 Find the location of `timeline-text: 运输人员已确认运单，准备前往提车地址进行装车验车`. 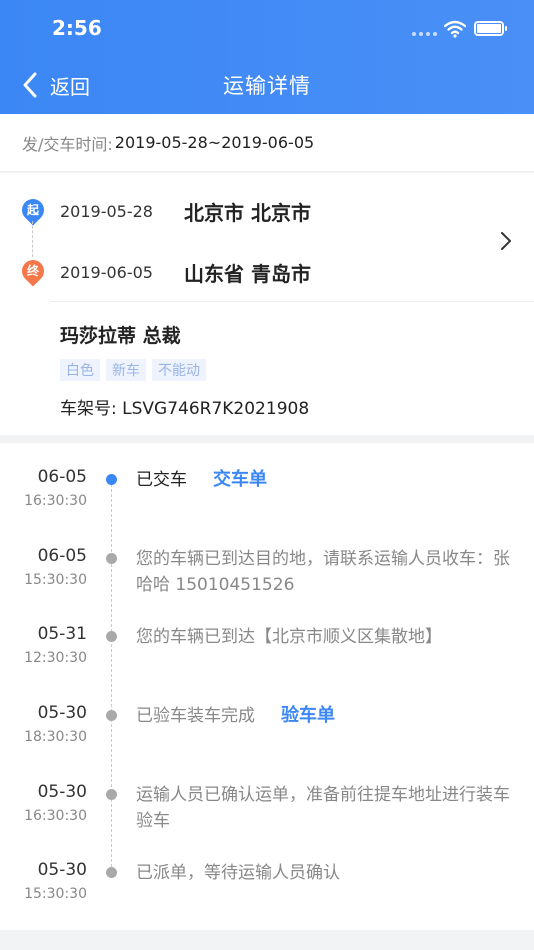

timeline-text: 运输人员已确认运单，准备前往提车地址进行装车验车 is located at coordinates (323, 808).